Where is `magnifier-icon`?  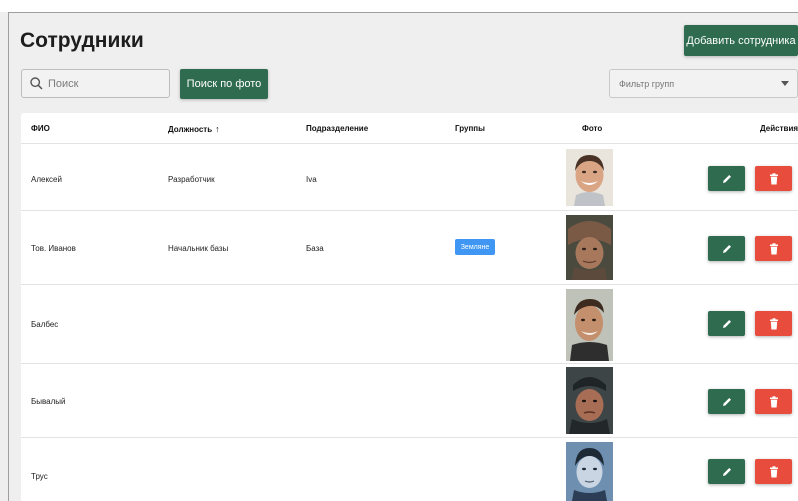 magnifier-icon is located at coordinates (36, 83).